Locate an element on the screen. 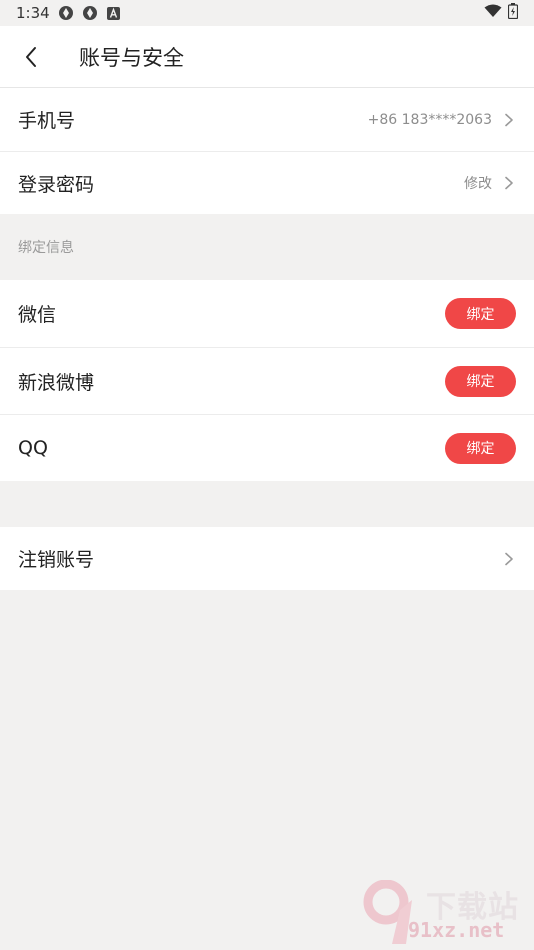 Image resolution: width=534 pixels, height=950 pixels. status-bar: 1:34 is located at coordinates (267, 13).